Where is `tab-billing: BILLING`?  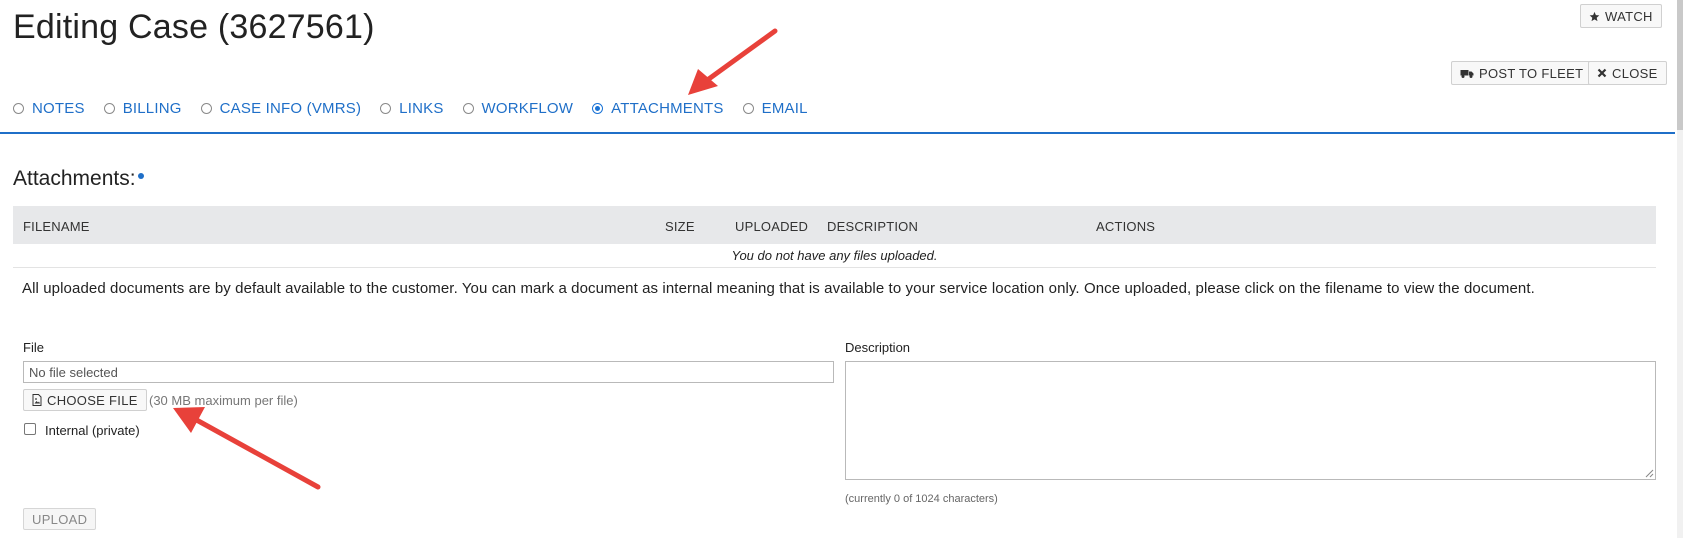
tab-billing: BILLING is located at coordinates (142, 108).